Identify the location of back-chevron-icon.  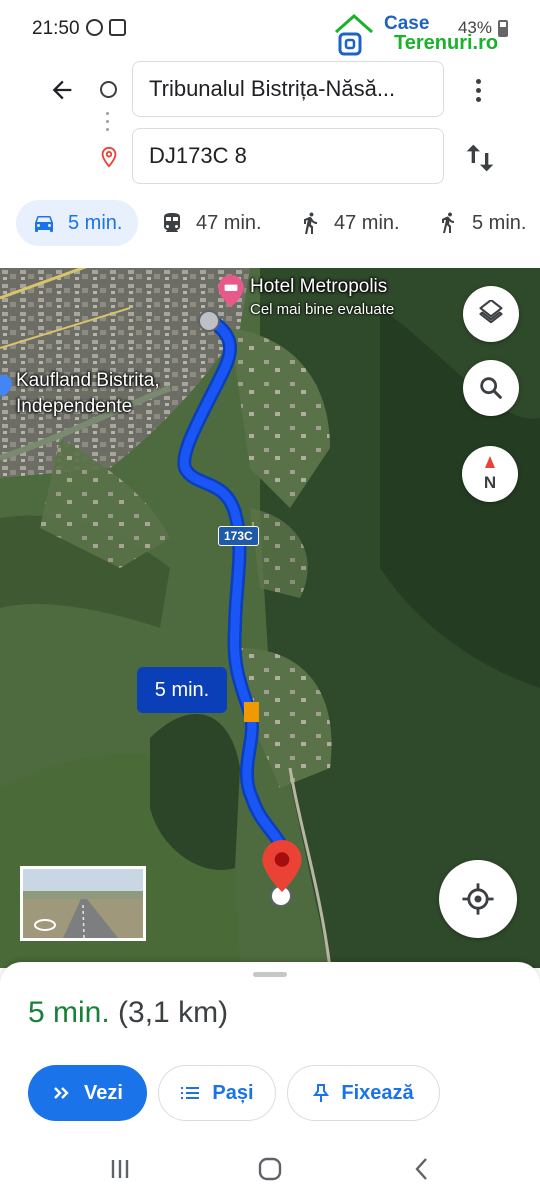
(421, 1169).